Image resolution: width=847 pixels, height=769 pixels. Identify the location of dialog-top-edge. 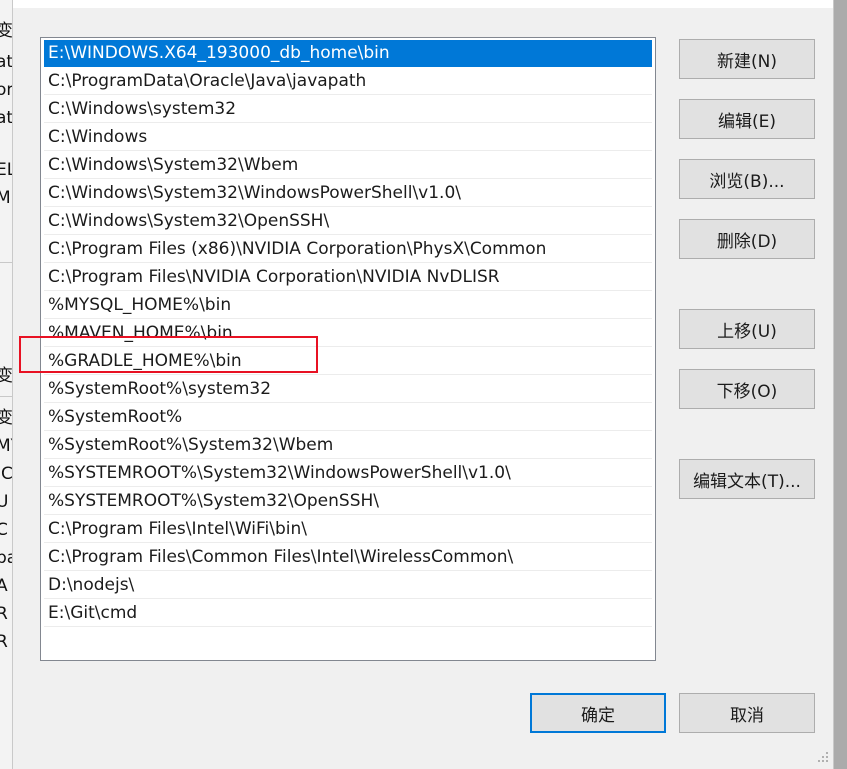
(423, 4).